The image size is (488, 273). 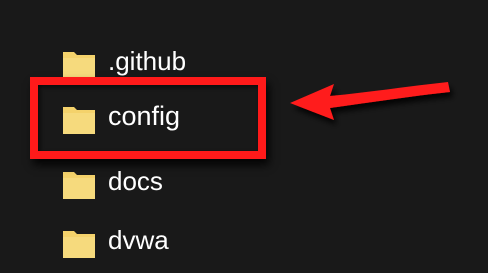 I want to click on folder-item-dvwa: dvwa, so click(x=156, y=241).